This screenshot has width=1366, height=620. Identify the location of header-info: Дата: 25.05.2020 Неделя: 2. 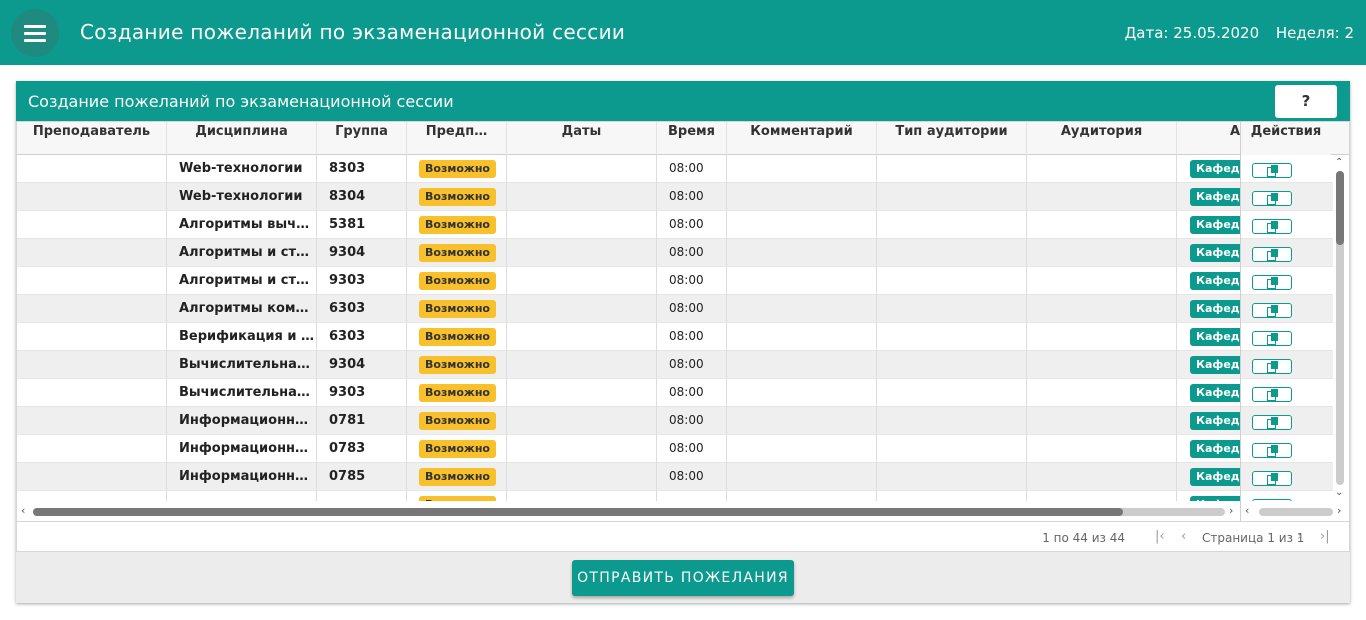
(1233, 33).